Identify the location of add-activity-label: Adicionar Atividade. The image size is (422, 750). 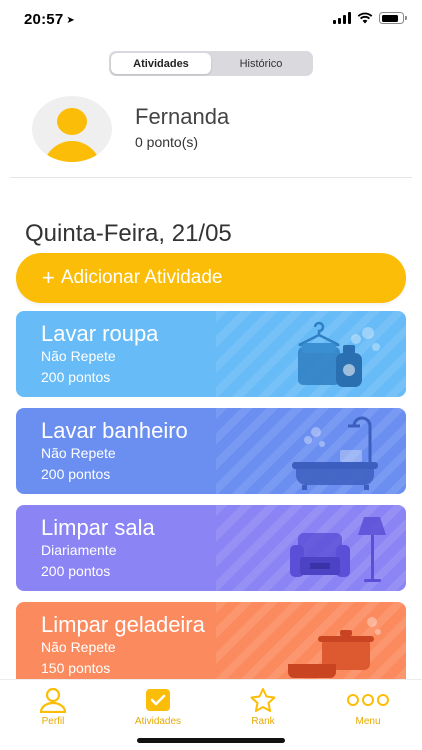
(141, 277).